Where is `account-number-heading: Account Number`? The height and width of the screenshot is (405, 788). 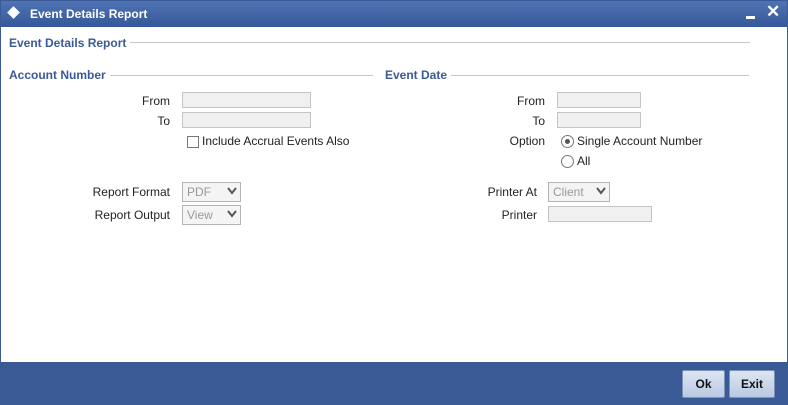
account-number-heading: Account Number is located at coordinates (59, 75).